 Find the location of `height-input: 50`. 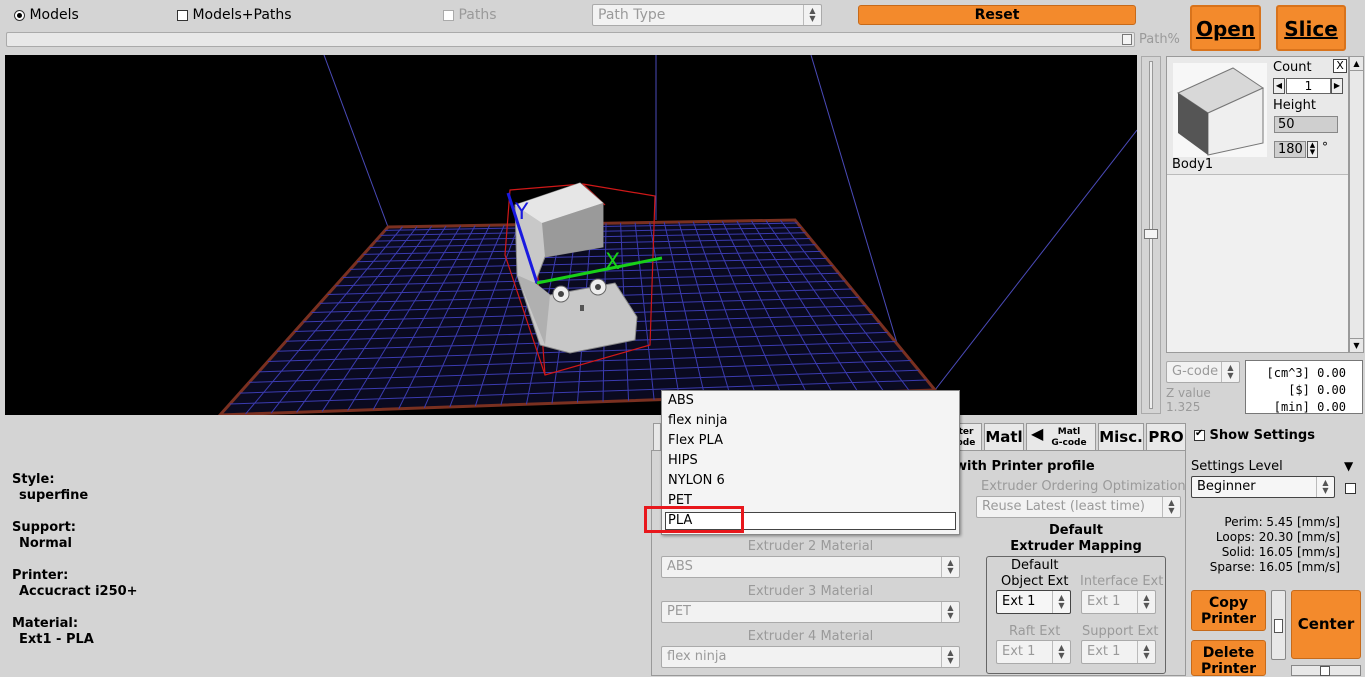

height-input: 50 is located at coordinates (1306, 124).